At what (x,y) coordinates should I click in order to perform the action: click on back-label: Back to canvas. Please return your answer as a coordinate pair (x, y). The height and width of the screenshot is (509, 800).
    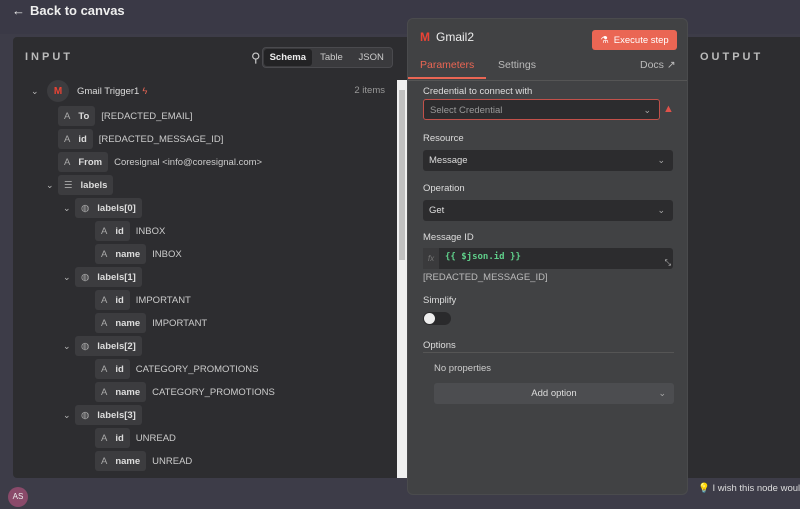
    Looking at the image, I should click on (77, 10).